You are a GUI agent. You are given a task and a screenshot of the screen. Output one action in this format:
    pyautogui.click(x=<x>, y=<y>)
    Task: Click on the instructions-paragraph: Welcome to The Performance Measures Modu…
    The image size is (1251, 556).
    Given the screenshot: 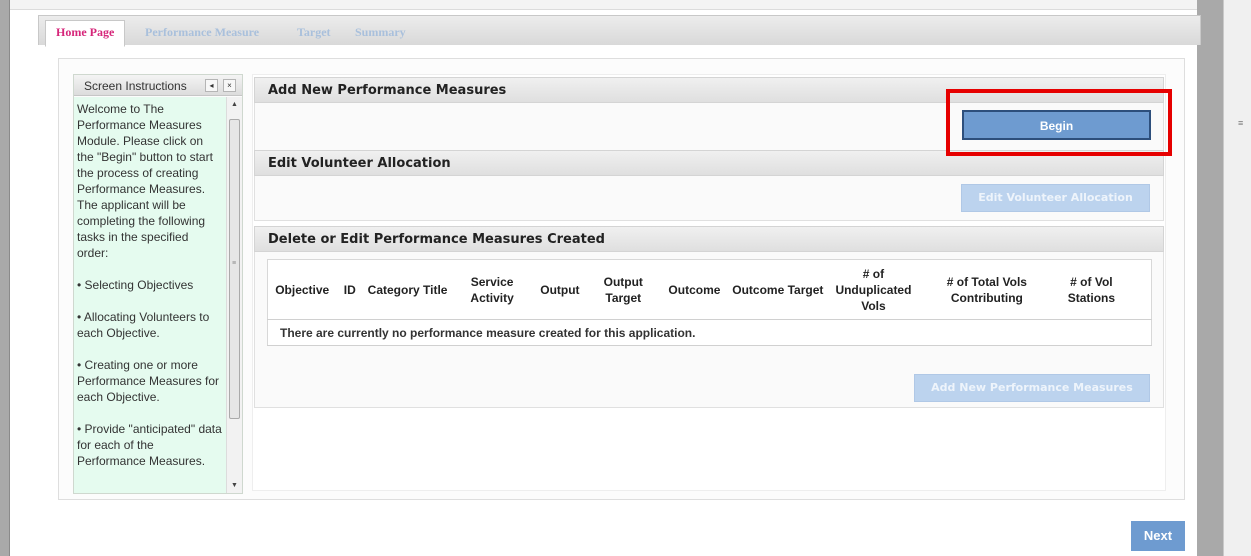 What is the action you would take?
    pyautogui.click(x=145, y=181)
    